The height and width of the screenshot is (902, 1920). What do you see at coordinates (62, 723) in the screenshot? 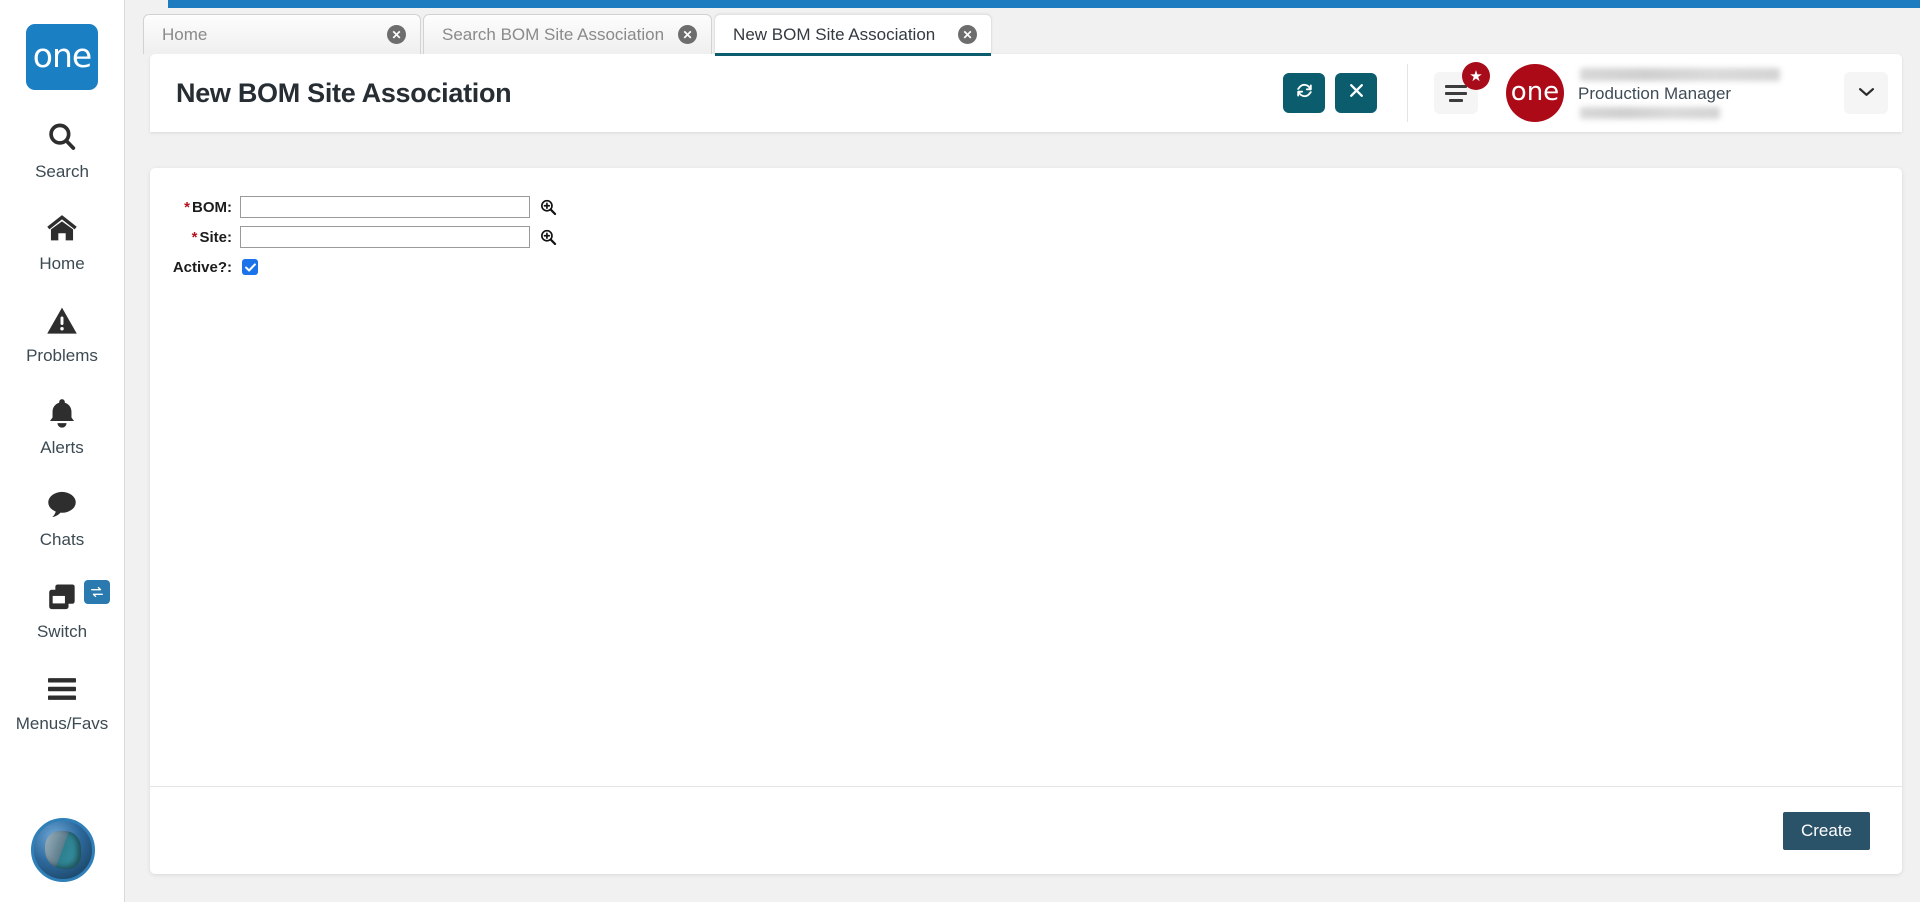
I see `sidebar-item-label: Menus/Favs` at bounding box center [62, 723].